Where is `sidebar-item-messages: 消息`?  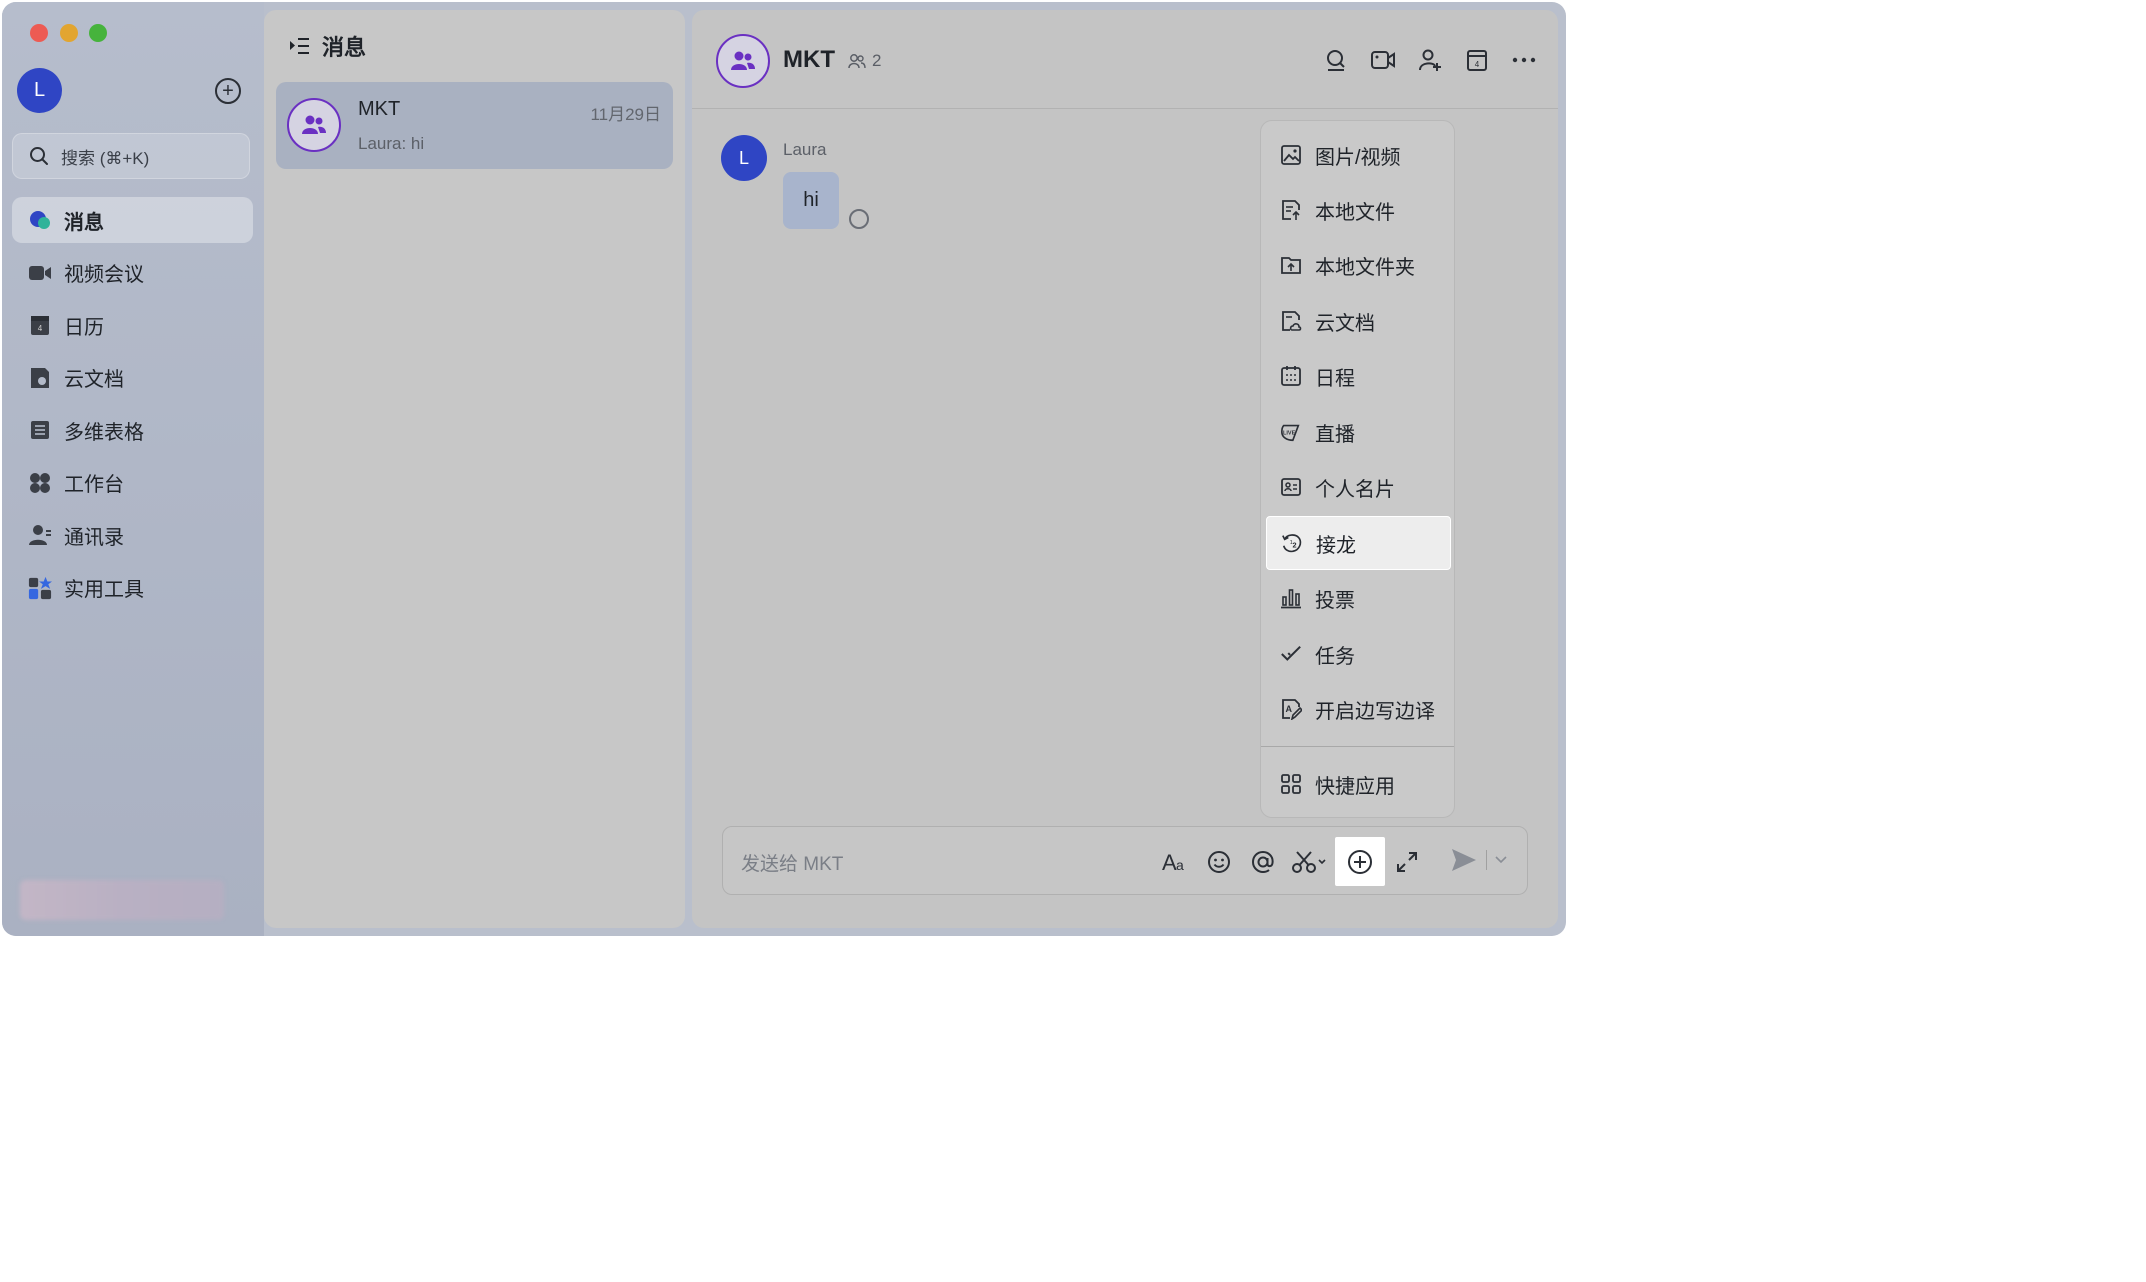
sidebar-item-messages: 消息 is located at coordinates (132, 220).